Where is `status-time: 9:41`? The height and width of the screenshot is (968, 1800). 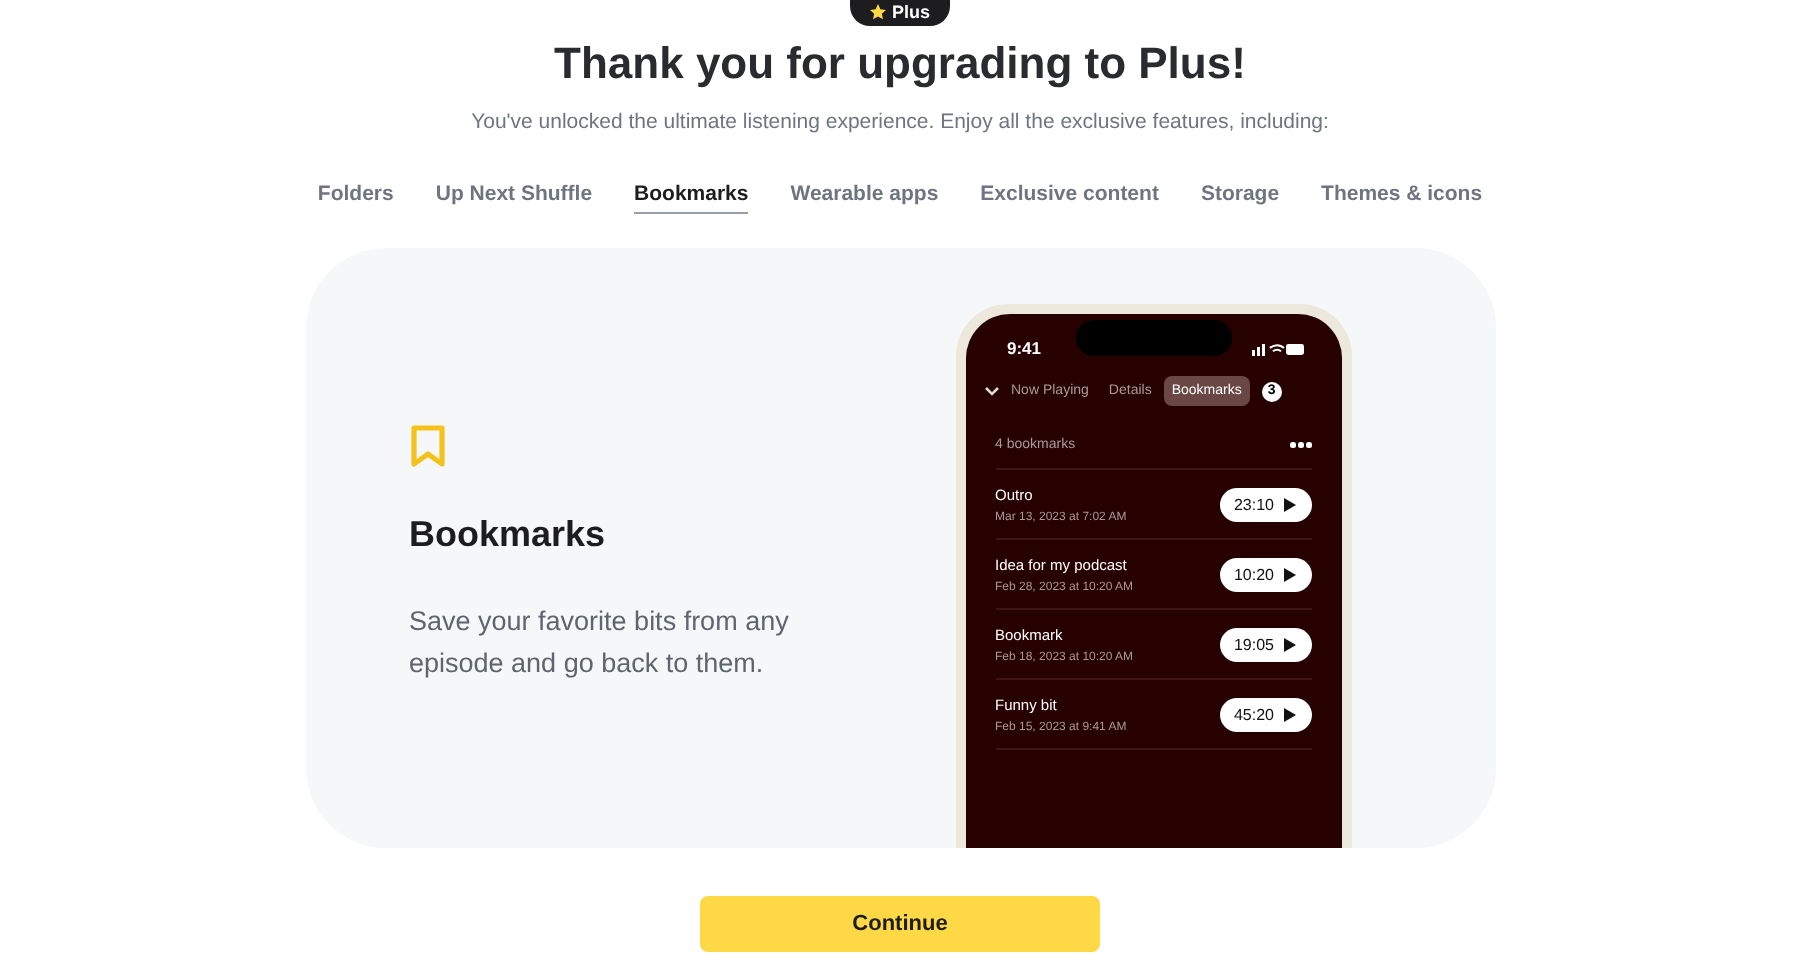
status-time: 9:41 is located at coordinates (1024, 348).